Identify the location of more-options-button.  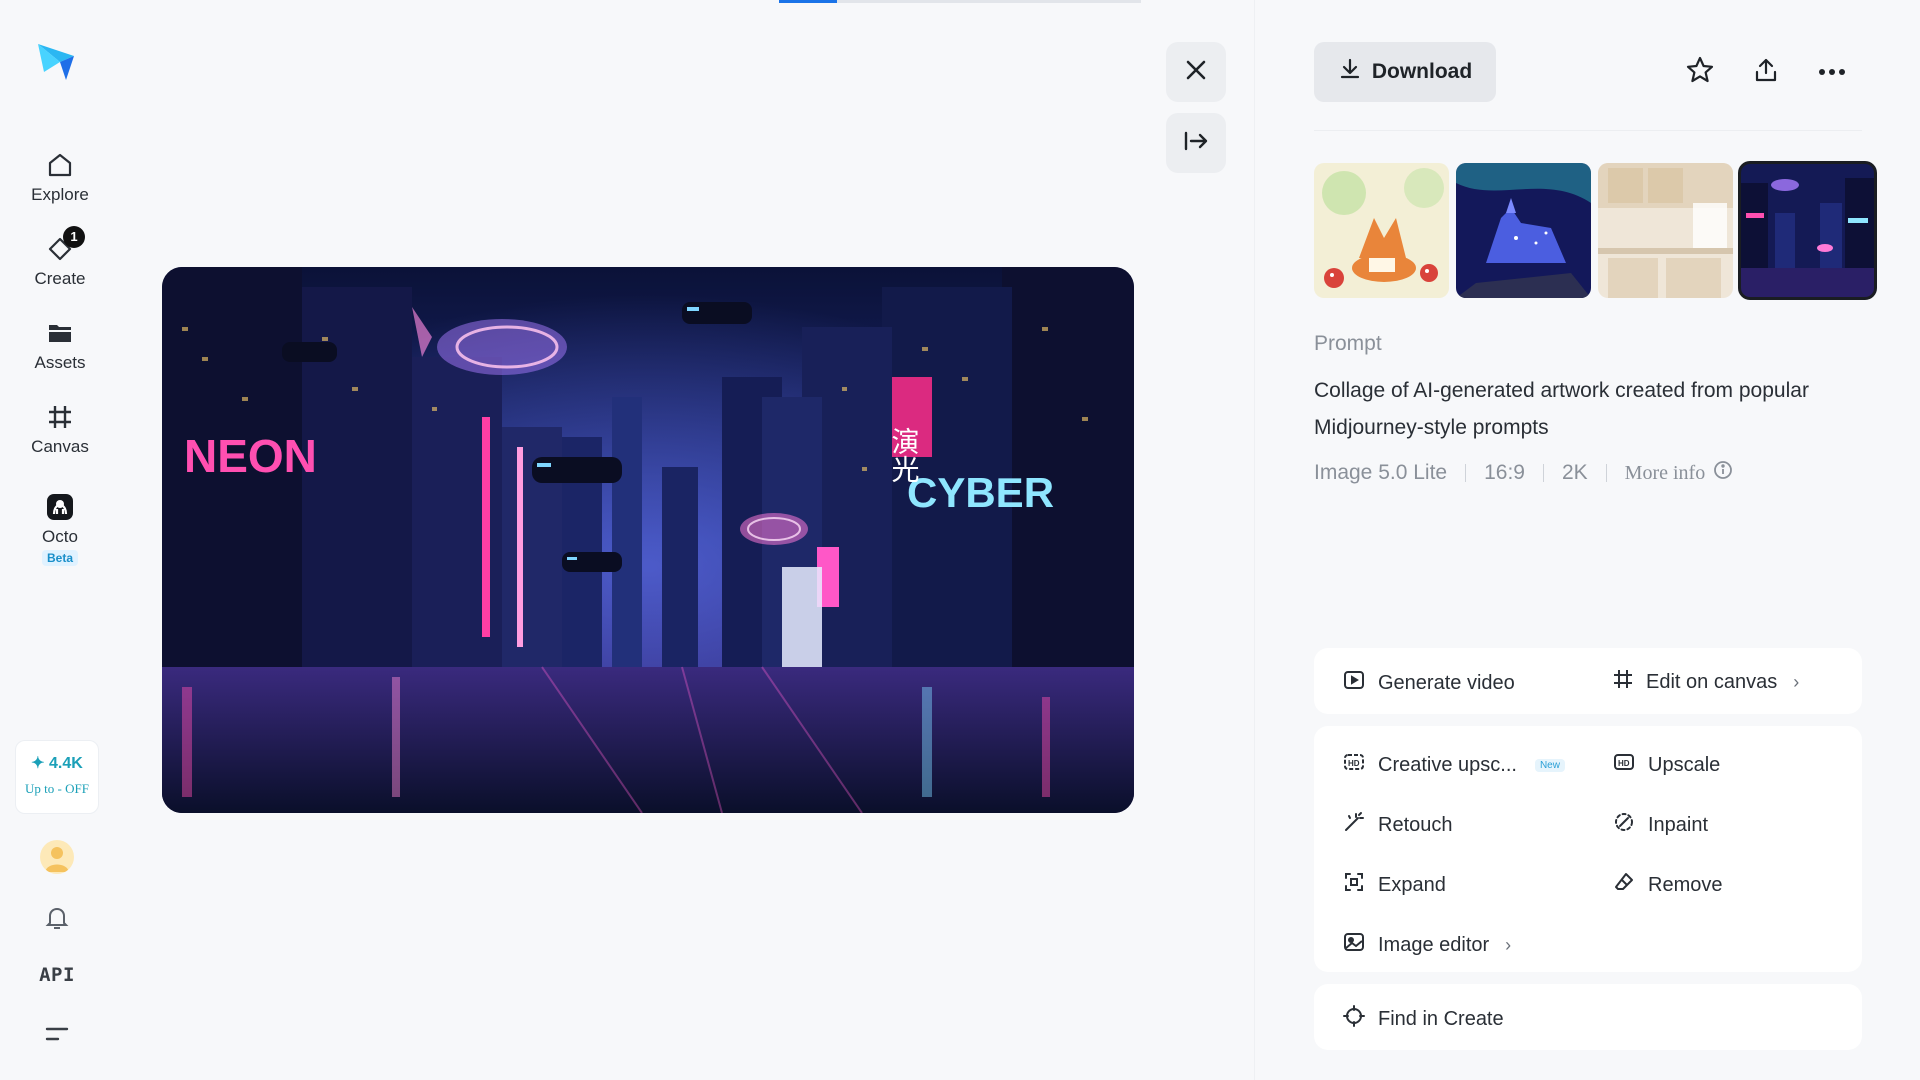
(1832, 72).